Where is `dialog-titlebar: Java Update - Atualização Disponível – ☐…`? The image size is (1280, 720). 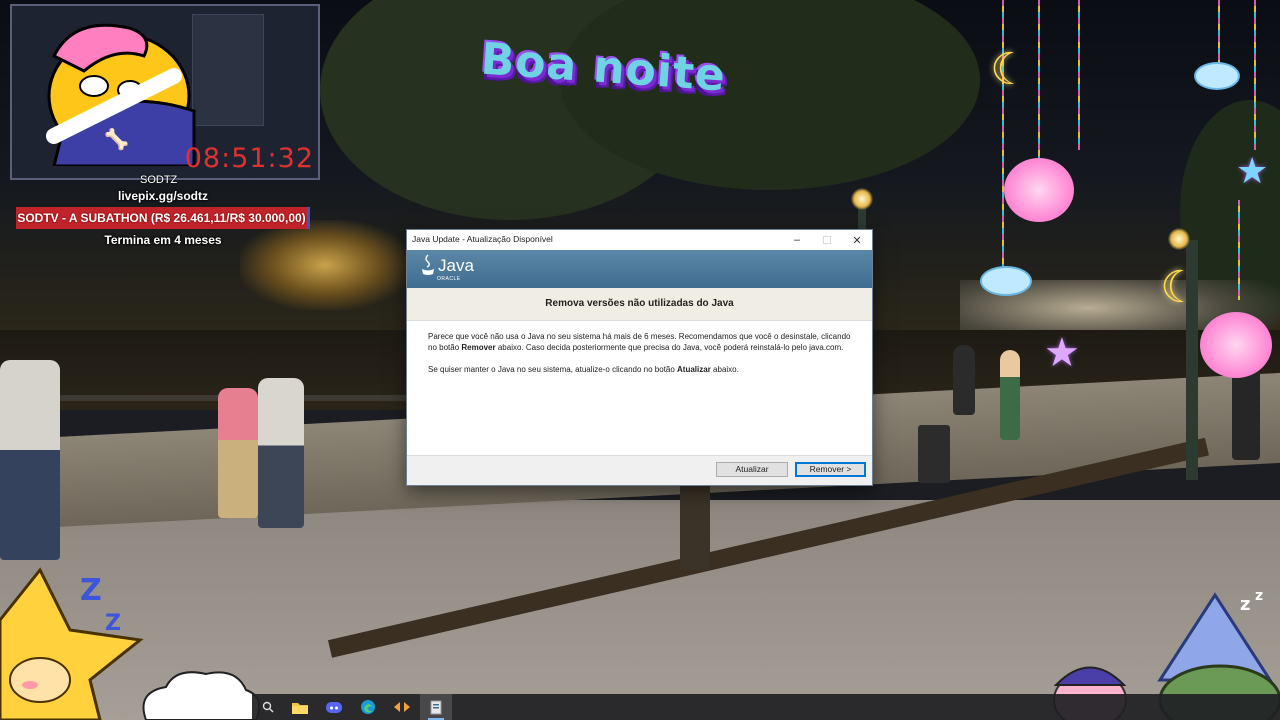 dialog-titlebar: Java Update - Atualização Disponível – ☐… is located at coordinates (639, 240).